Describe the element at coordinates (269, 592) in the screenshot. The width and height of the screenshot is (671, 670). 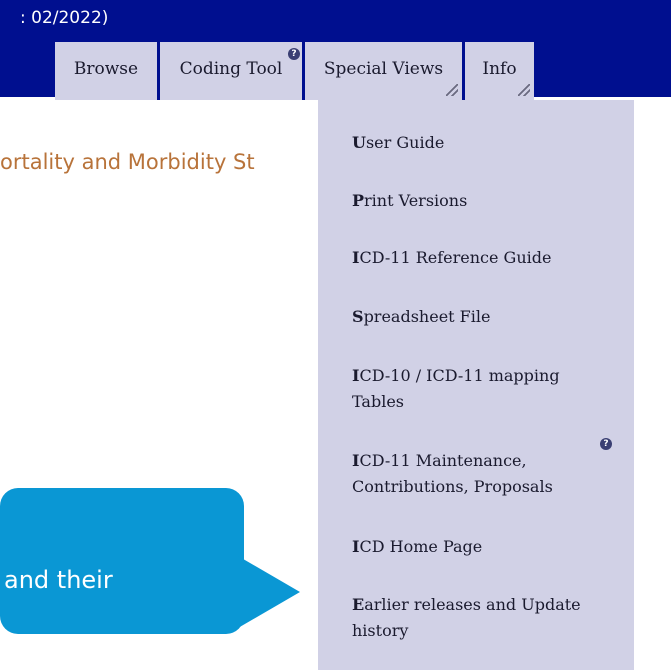
I see `callout-pointer` at that location.